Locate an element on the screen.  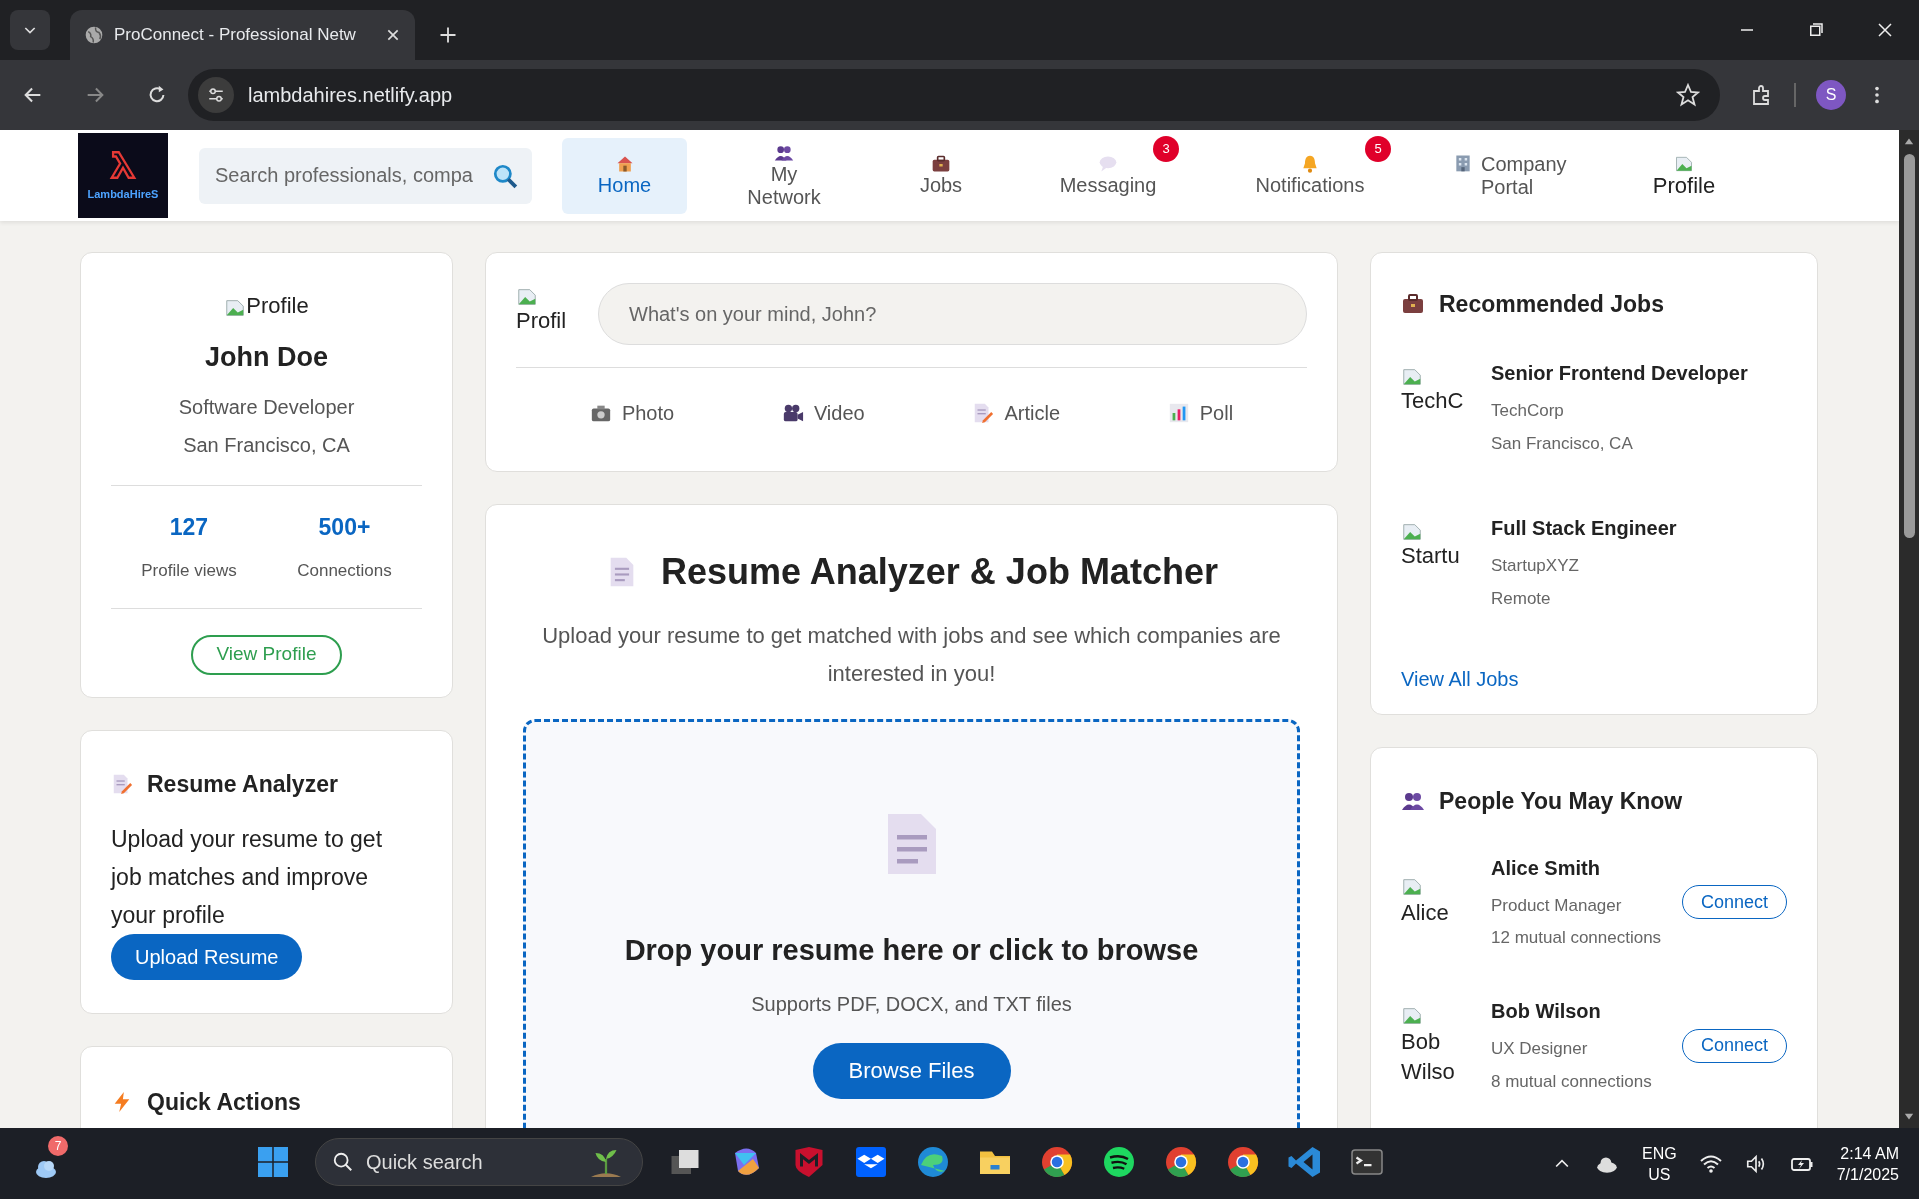
profile-location: San Francisco, CA is located at coordinates (266, 445).